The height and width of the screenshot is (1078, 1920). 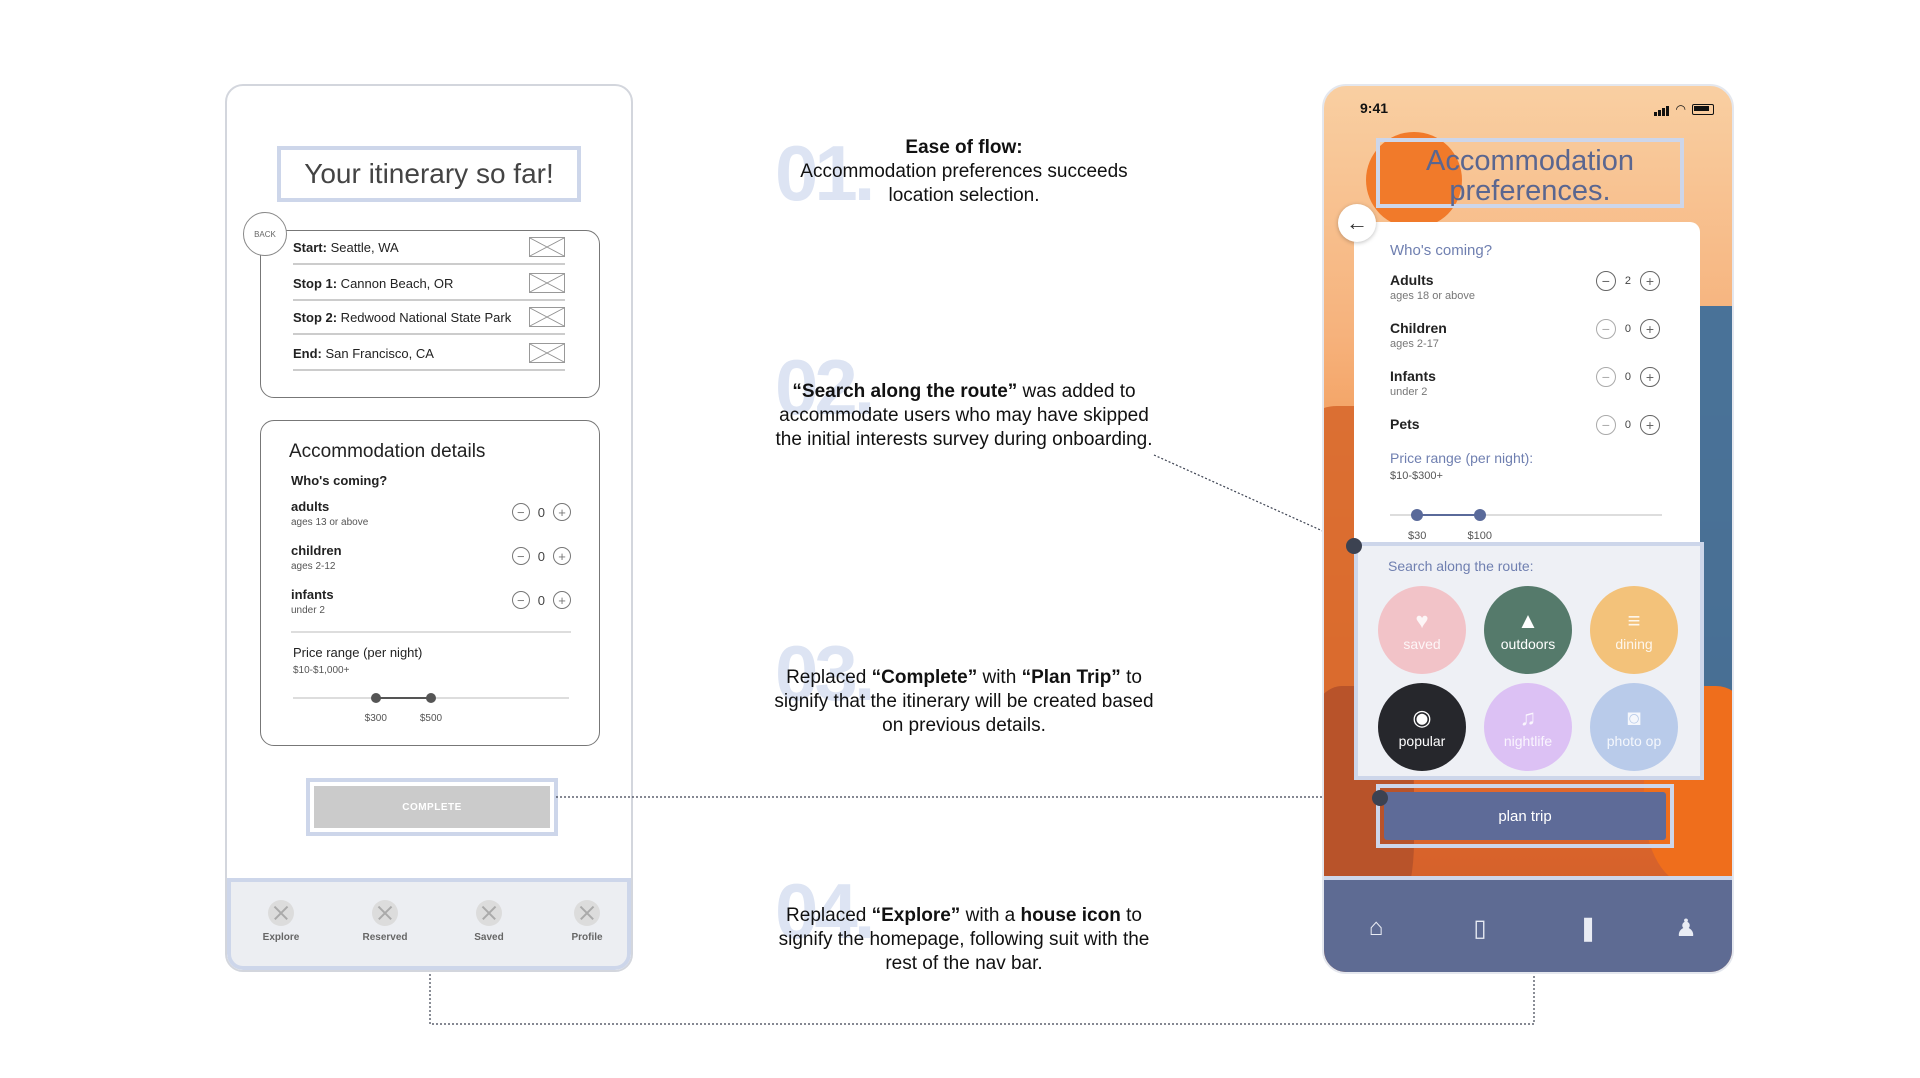 What do you see at coordinates (429, 248) in the screenshot?
I see `stop-row: Start: Seattle, WA` at bounding box center [429, 248].